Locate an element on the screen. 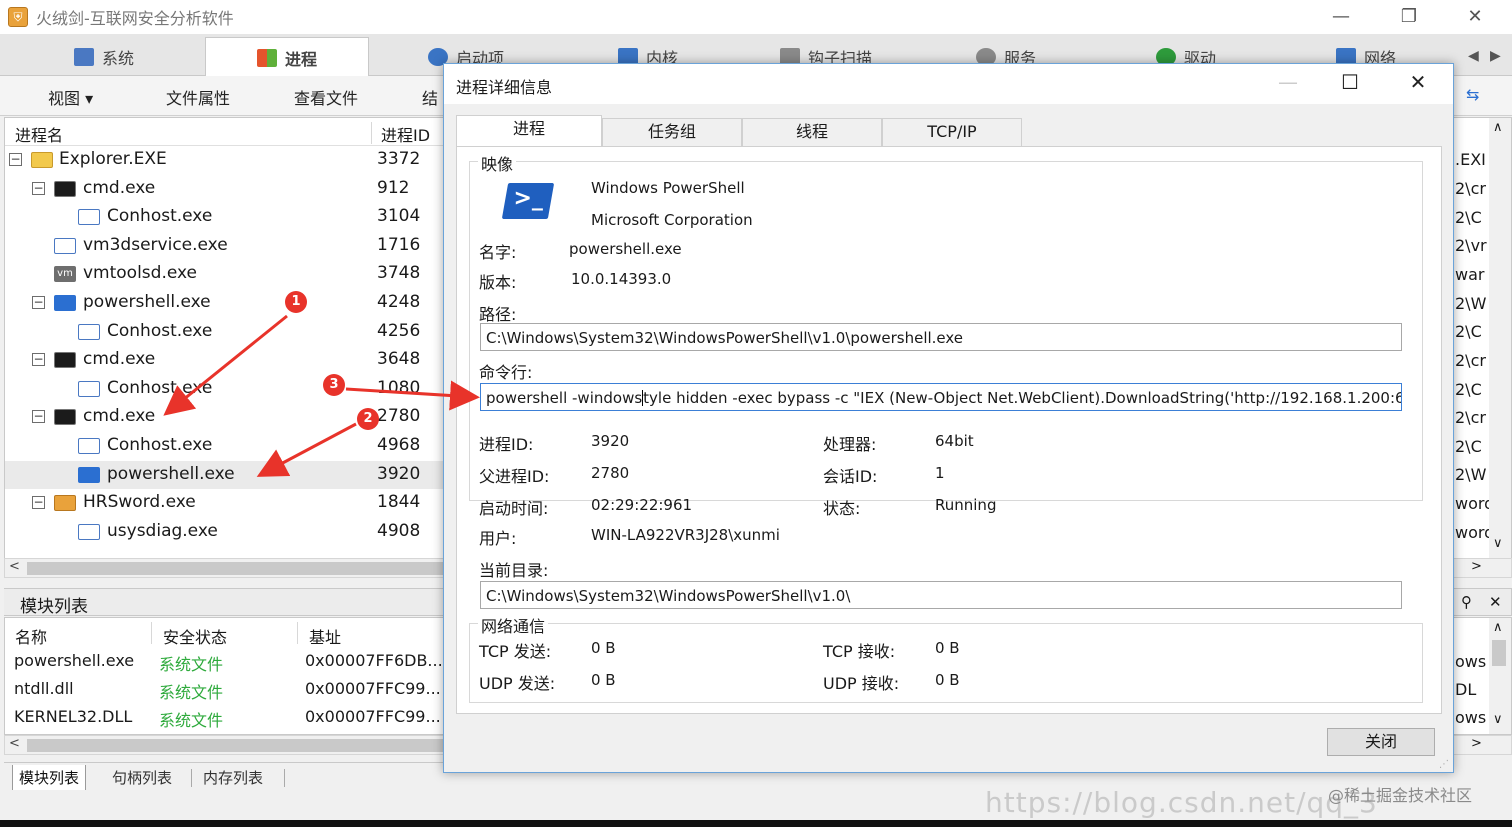 Image resolution: width=1512 pixels, height=827 pixels. marker-1: 1 is located at coordinates (296, 302).